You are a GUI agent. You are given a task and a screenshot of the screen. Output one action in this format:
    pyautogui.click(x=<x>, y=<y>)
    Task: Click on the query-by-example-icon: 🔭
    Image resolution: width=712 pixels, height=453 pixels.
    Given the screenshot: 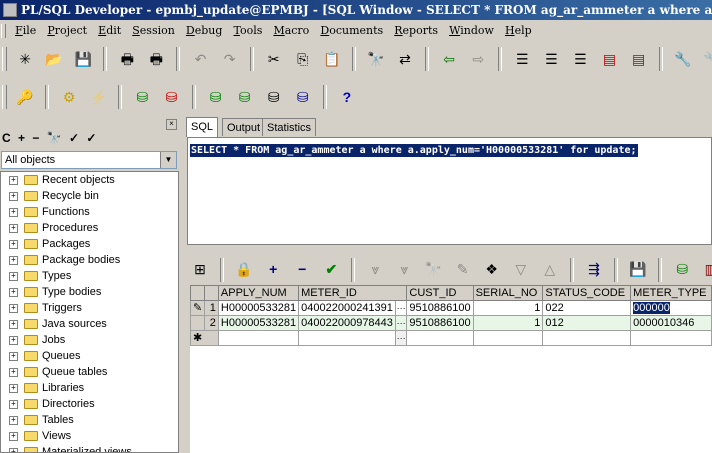 What is the action you would take?
    pyautogui.click(x=434, y=269)
    